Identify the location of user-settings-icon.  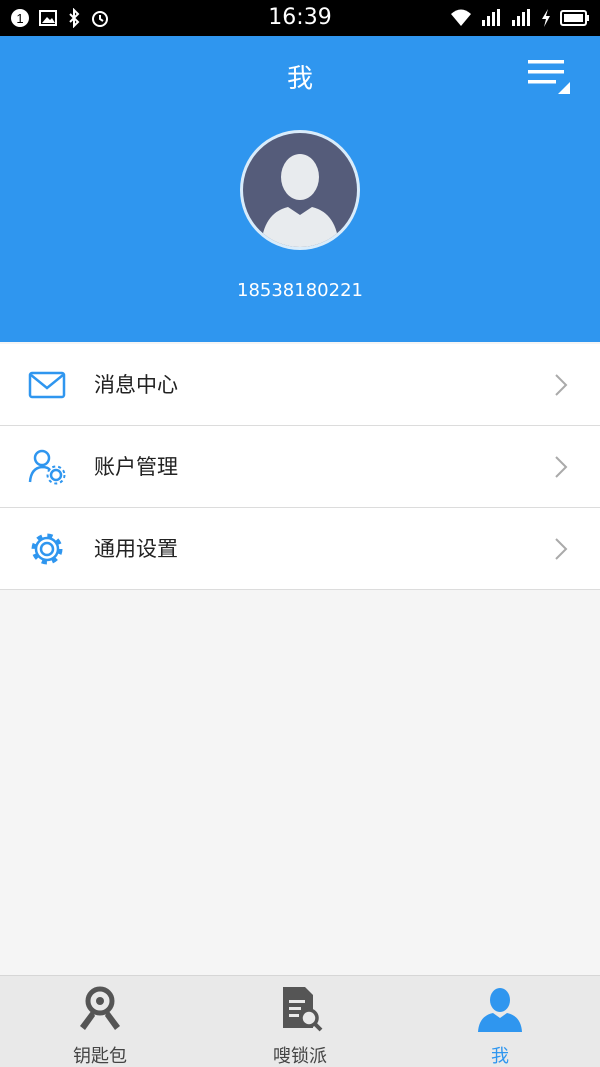
(47, 467).